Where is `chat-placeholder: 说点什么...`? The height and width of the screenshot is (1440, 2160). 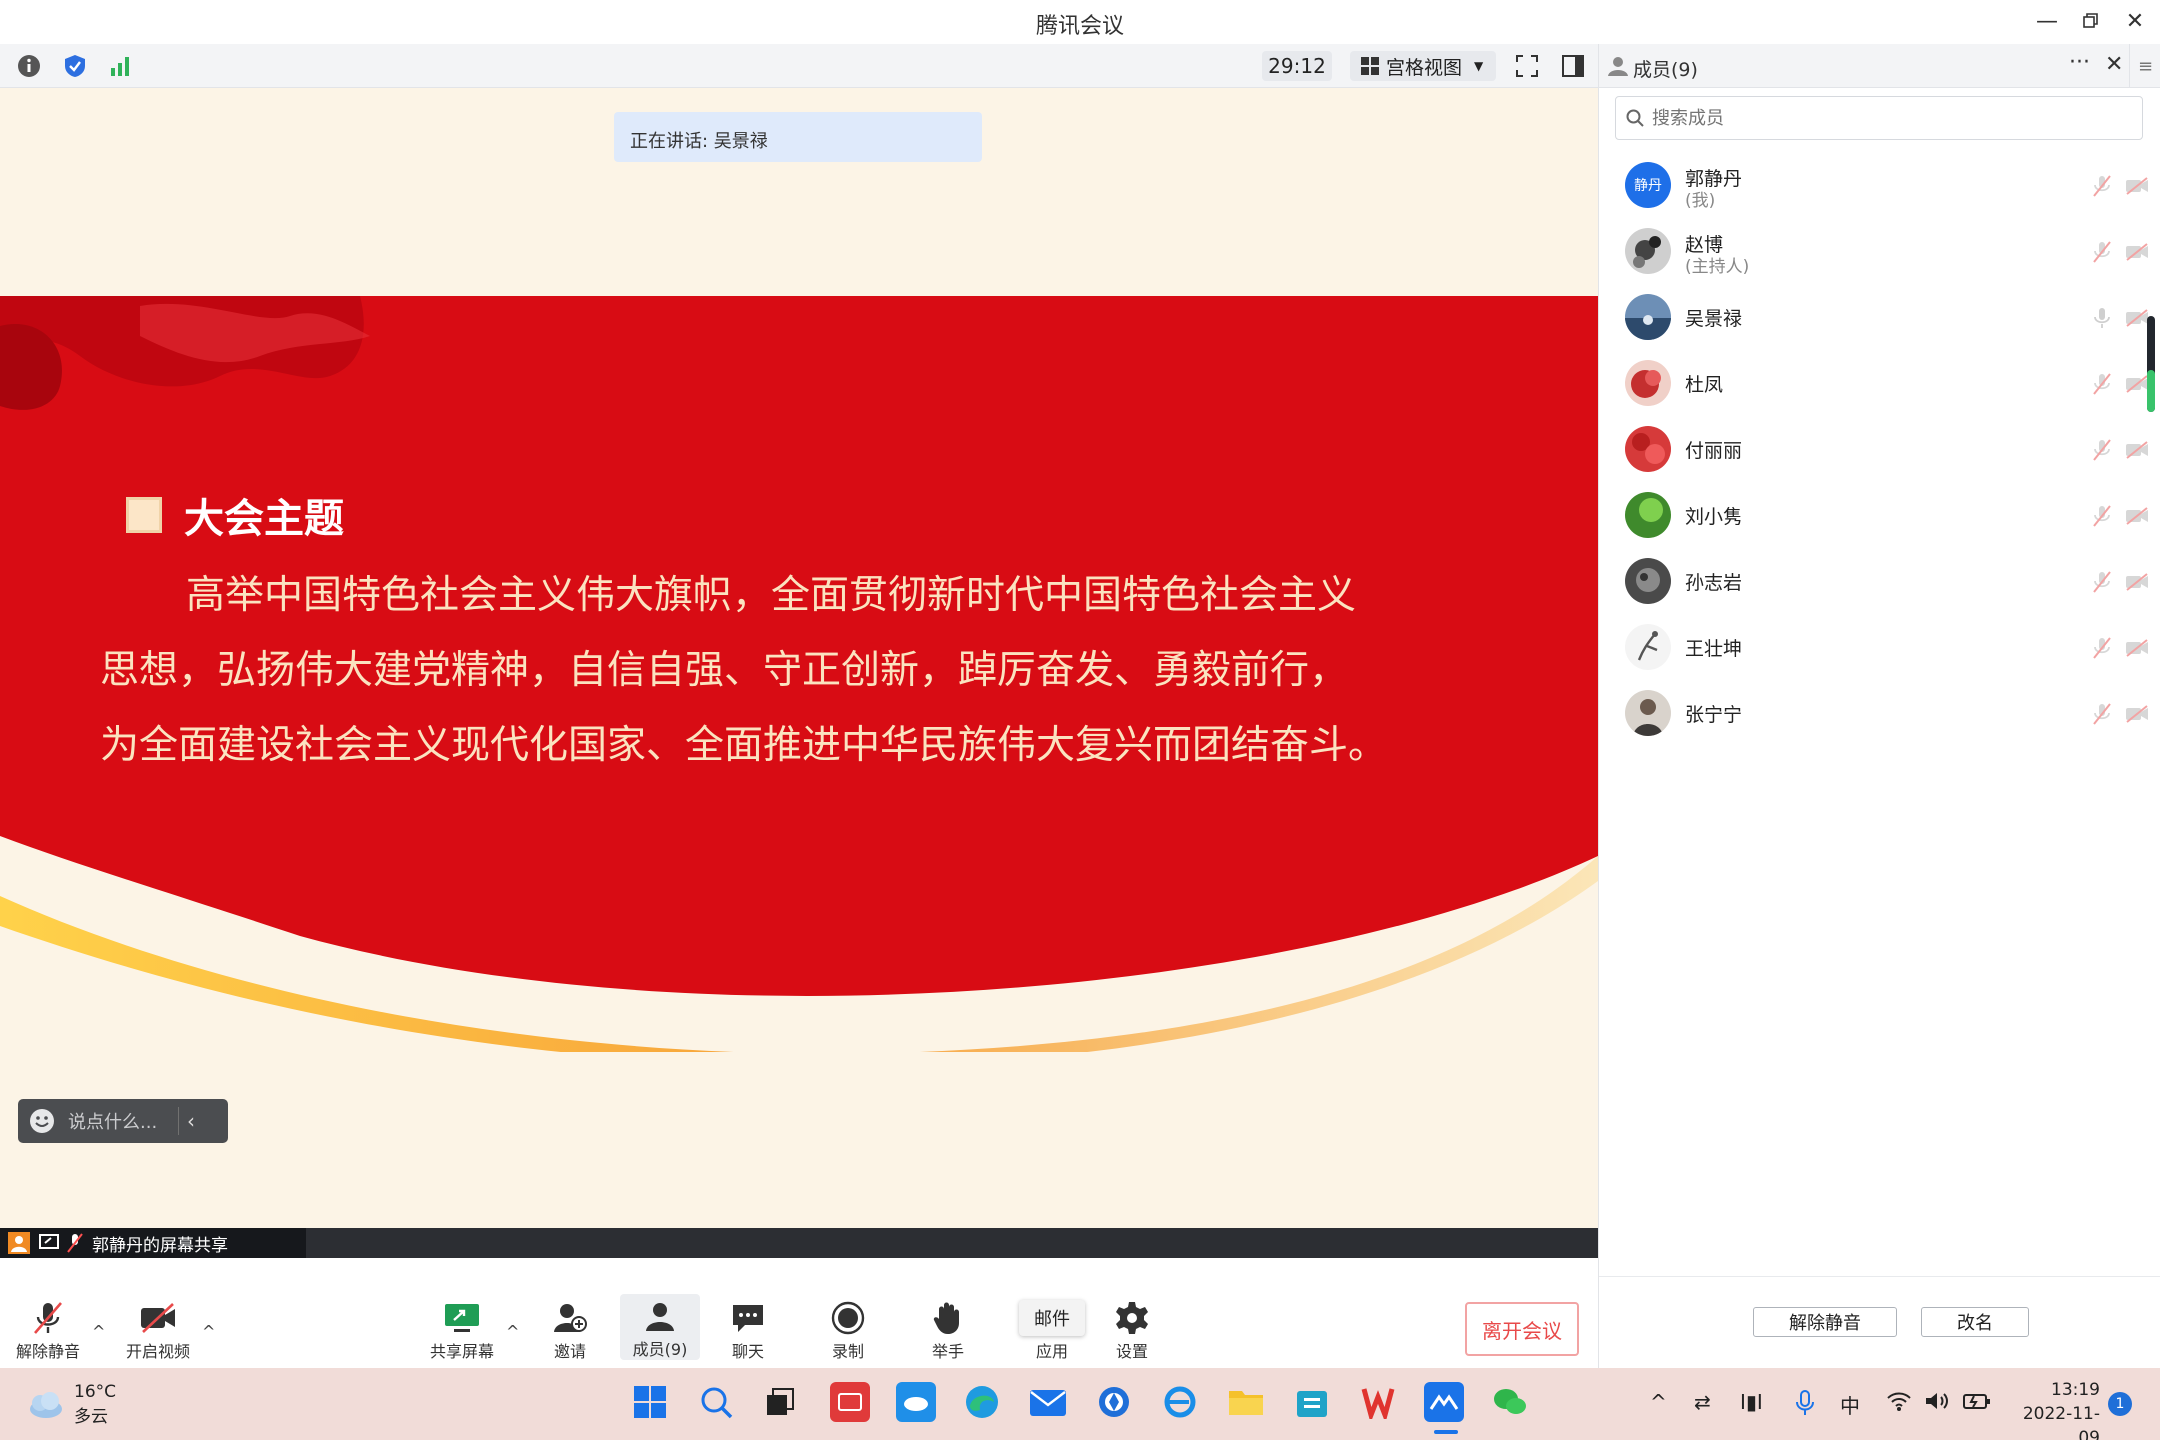 chat-placeholder: 说点什么... is located at coordinates (123, 1121).